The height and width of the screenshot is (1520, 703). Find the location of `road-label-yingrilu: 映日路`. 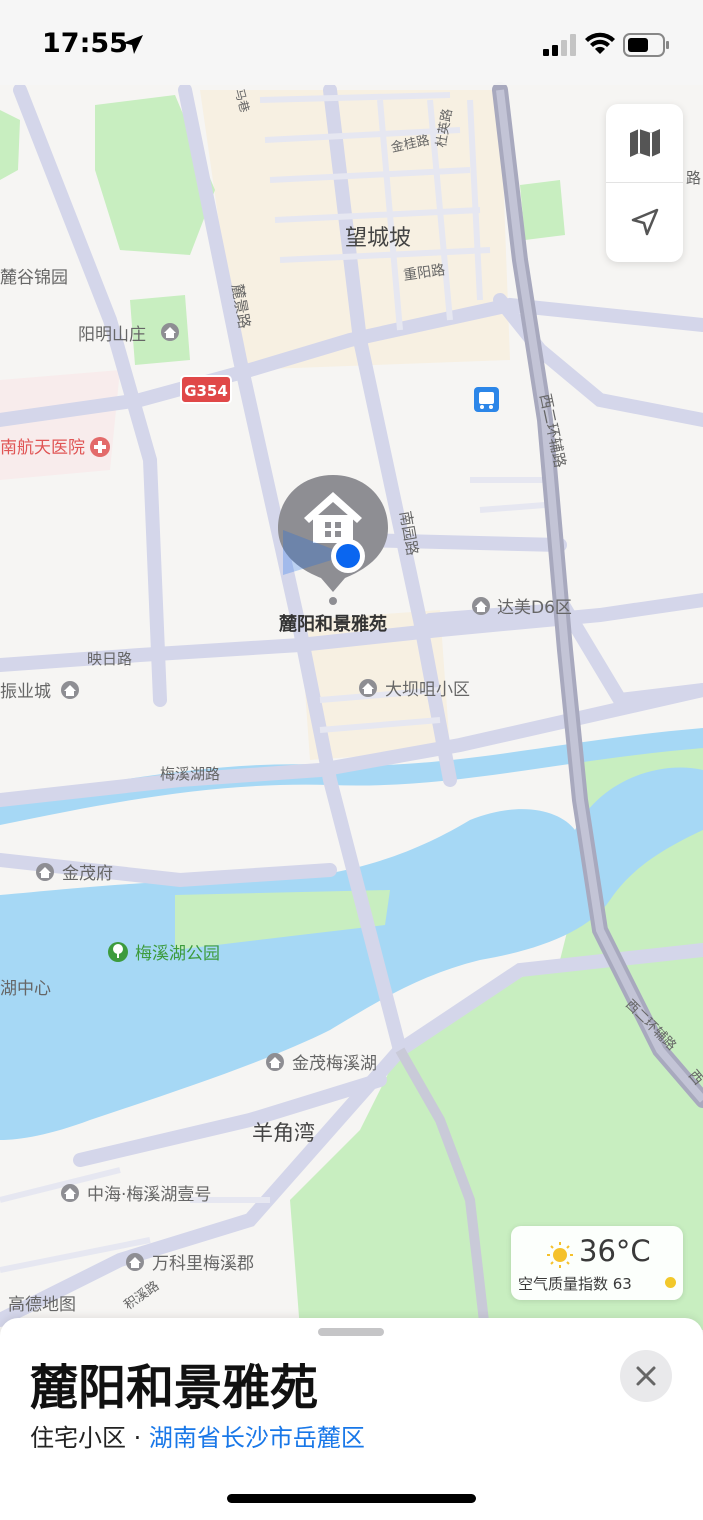

road-label-yingrilu: 映日路 is located at coordinates (109, 659).